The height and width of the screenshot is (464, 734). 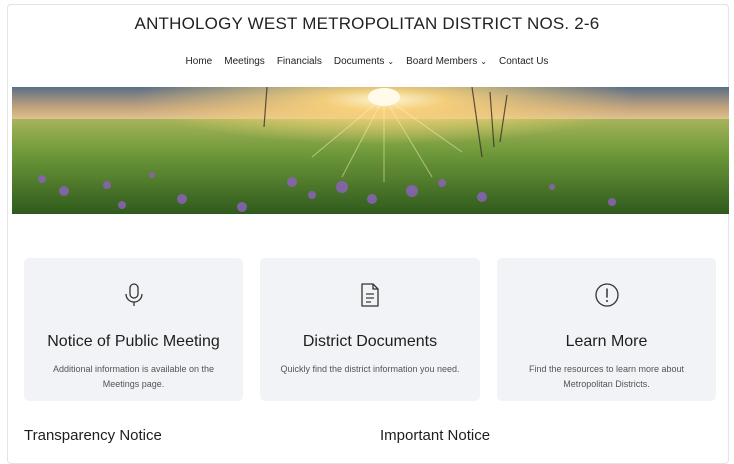 I want to click on nav-item-contact-us: Contact Us, so click(x=523, y=61).